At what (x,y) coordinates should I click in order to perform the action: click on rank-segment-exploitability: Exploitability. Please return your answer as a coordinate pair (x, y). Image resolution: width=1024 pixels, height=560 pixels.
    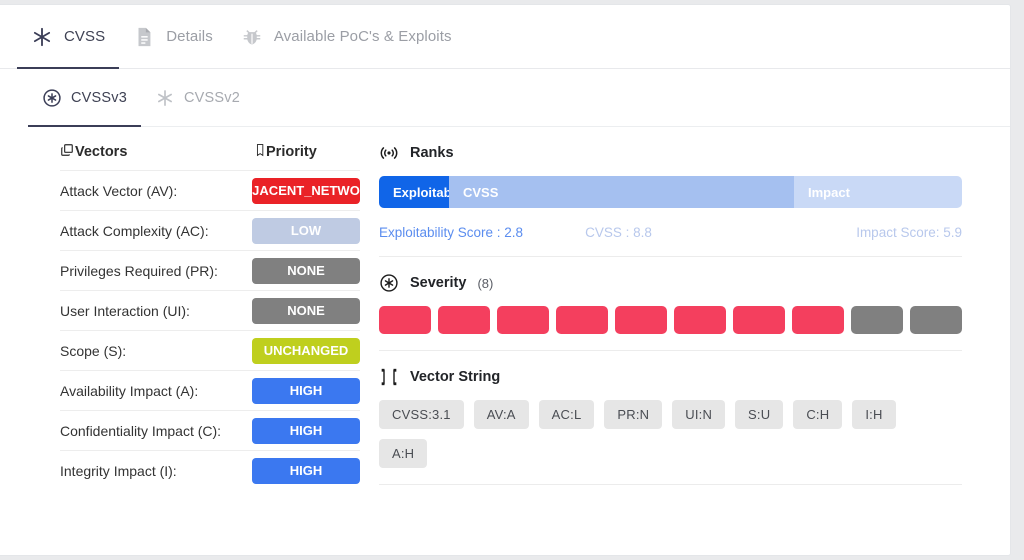
    Looking at the image, I should click on (414, 192).